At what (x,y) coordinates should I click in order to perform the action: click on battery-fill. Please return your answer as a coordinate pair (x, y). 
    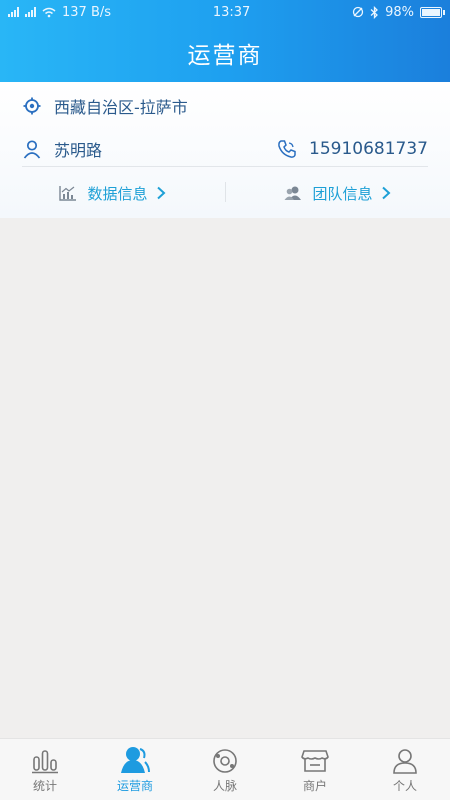
    Looking at the image, I should click on (431, 12).